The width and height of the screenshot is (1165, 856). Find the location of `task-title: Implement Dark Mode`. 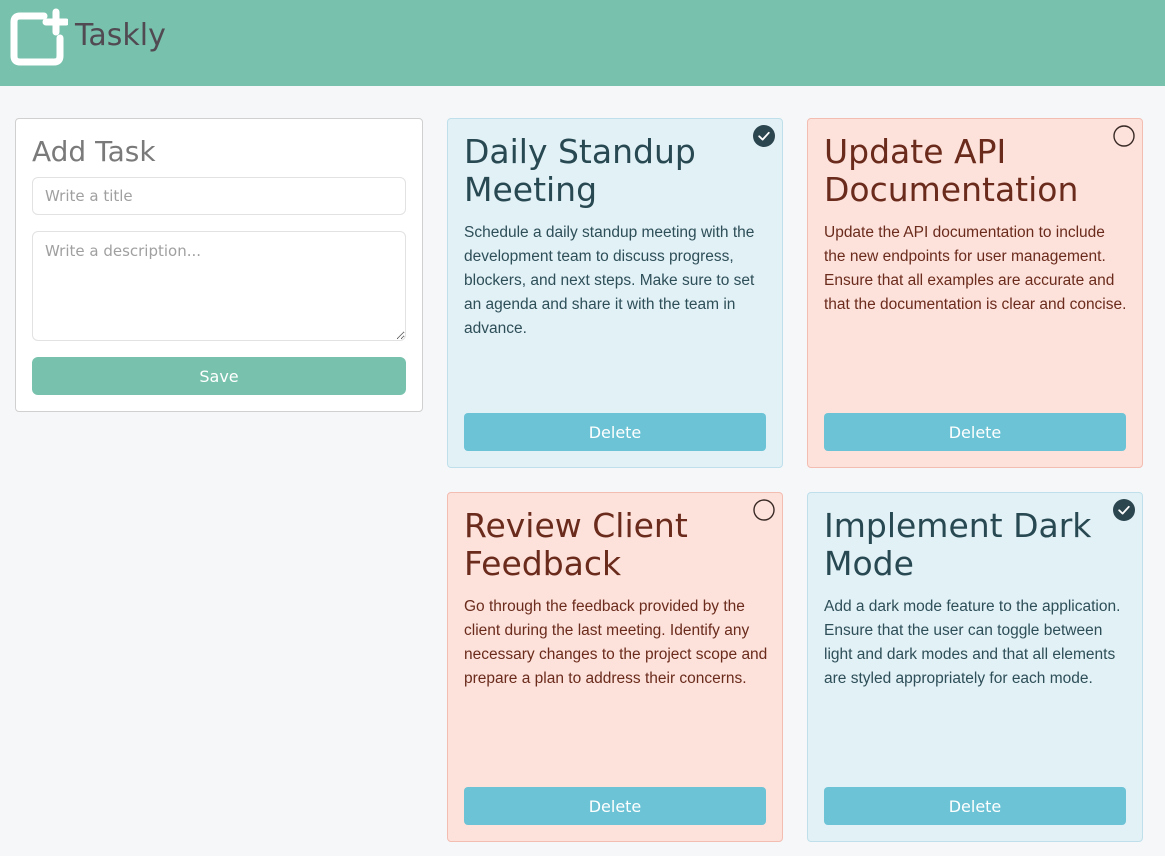

task-title: Implement Dark Mode is located at coordinates (958, 544).